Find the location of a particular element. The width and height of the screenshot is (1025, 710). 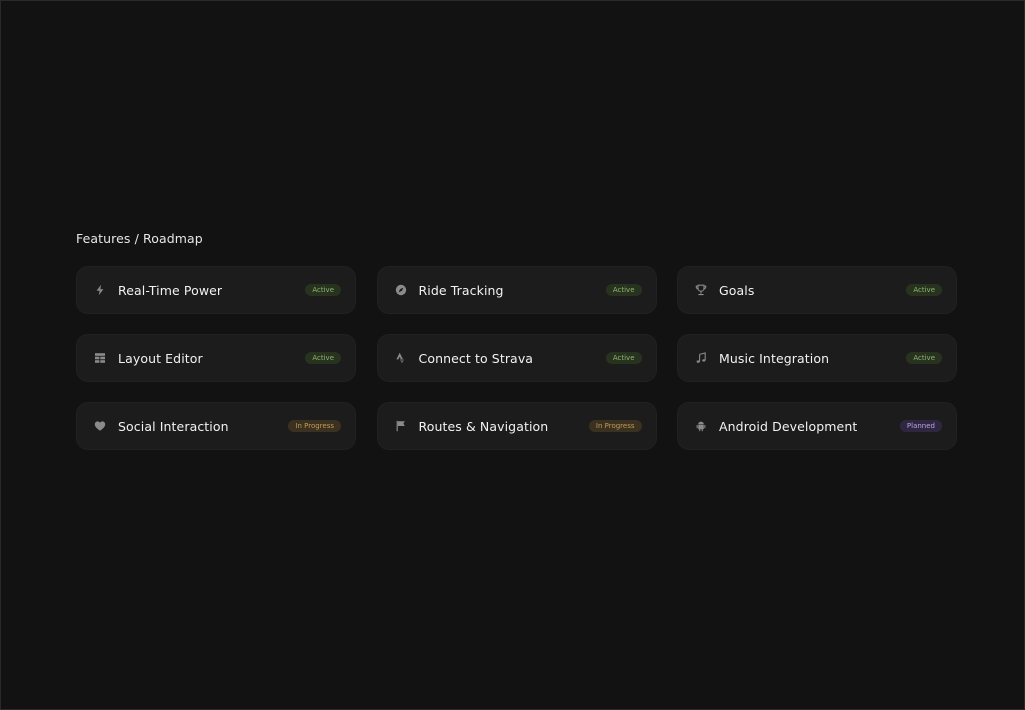

feature-card-real-time-power: Real-Time Power Active is located at coordinates (216, 290).